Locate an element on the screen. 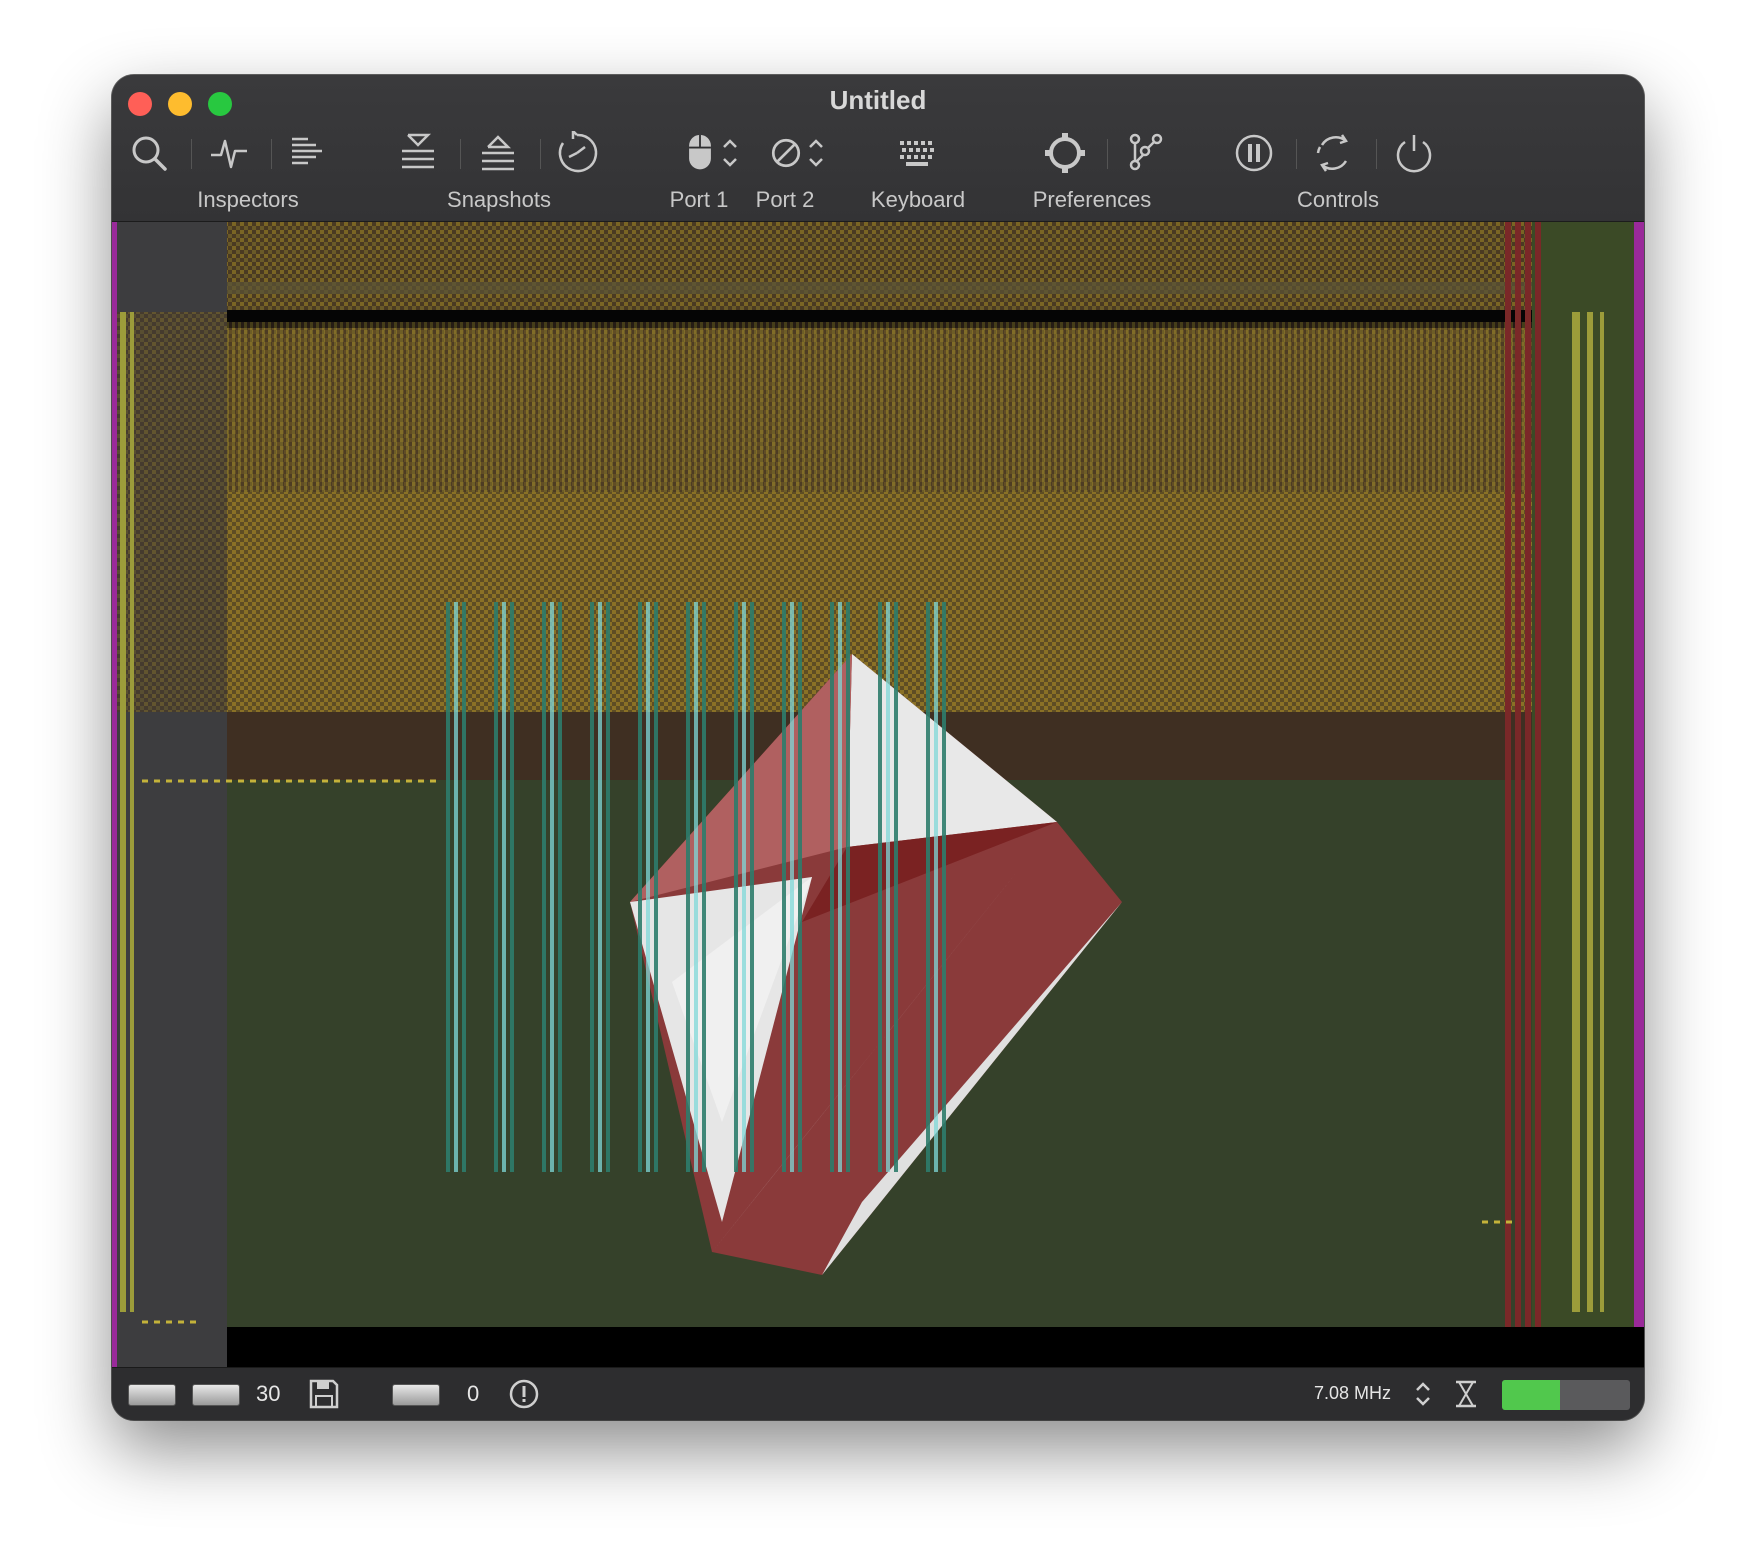 The height and width of the screenshot is (1568, 1756). hourglass-icon is located at coordinates (1466, 1394).